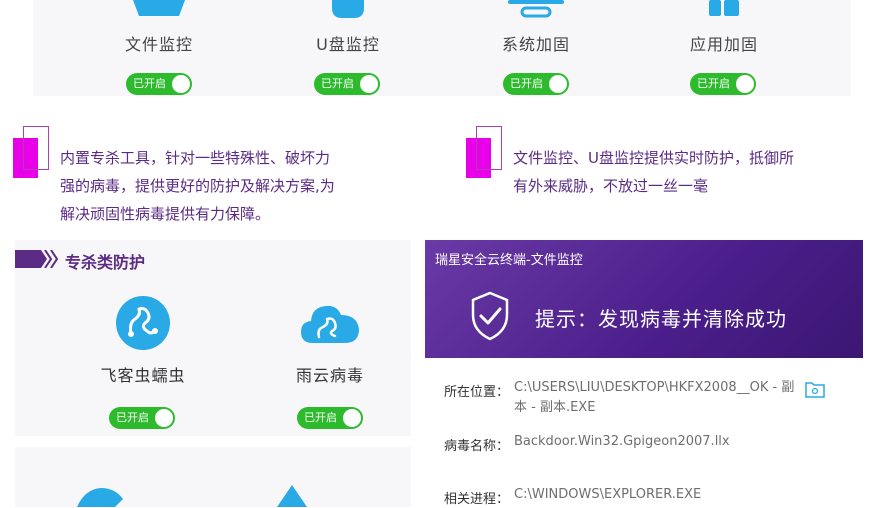 The height and width of the screenshot is (508, 880). What do you see at coordinates (348, 44) in the screenshot?
I see `usb-monitor-label: U盘监控` at bounding box center [348, 44].